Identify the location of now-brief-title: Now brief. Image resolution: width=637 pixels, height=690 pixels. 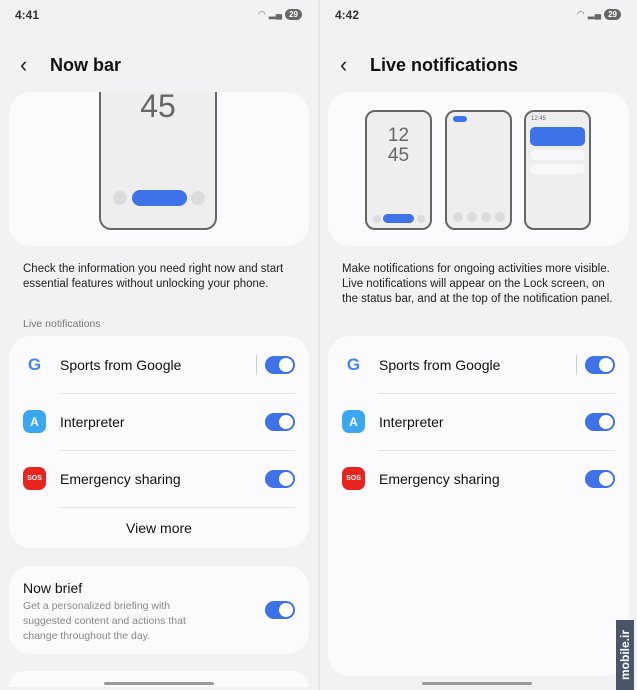
(53, 588).